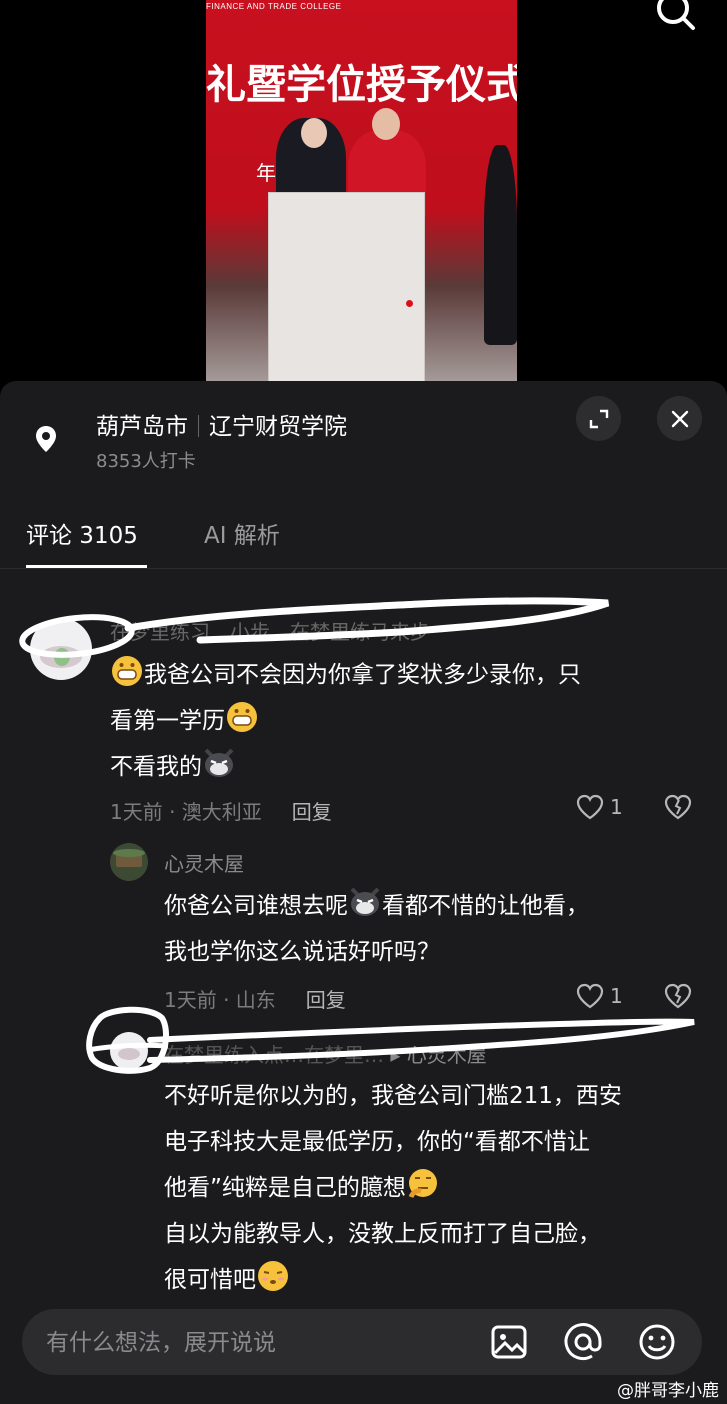  I want to click on checkin-count: 8353人打卡, so click(146, 461).